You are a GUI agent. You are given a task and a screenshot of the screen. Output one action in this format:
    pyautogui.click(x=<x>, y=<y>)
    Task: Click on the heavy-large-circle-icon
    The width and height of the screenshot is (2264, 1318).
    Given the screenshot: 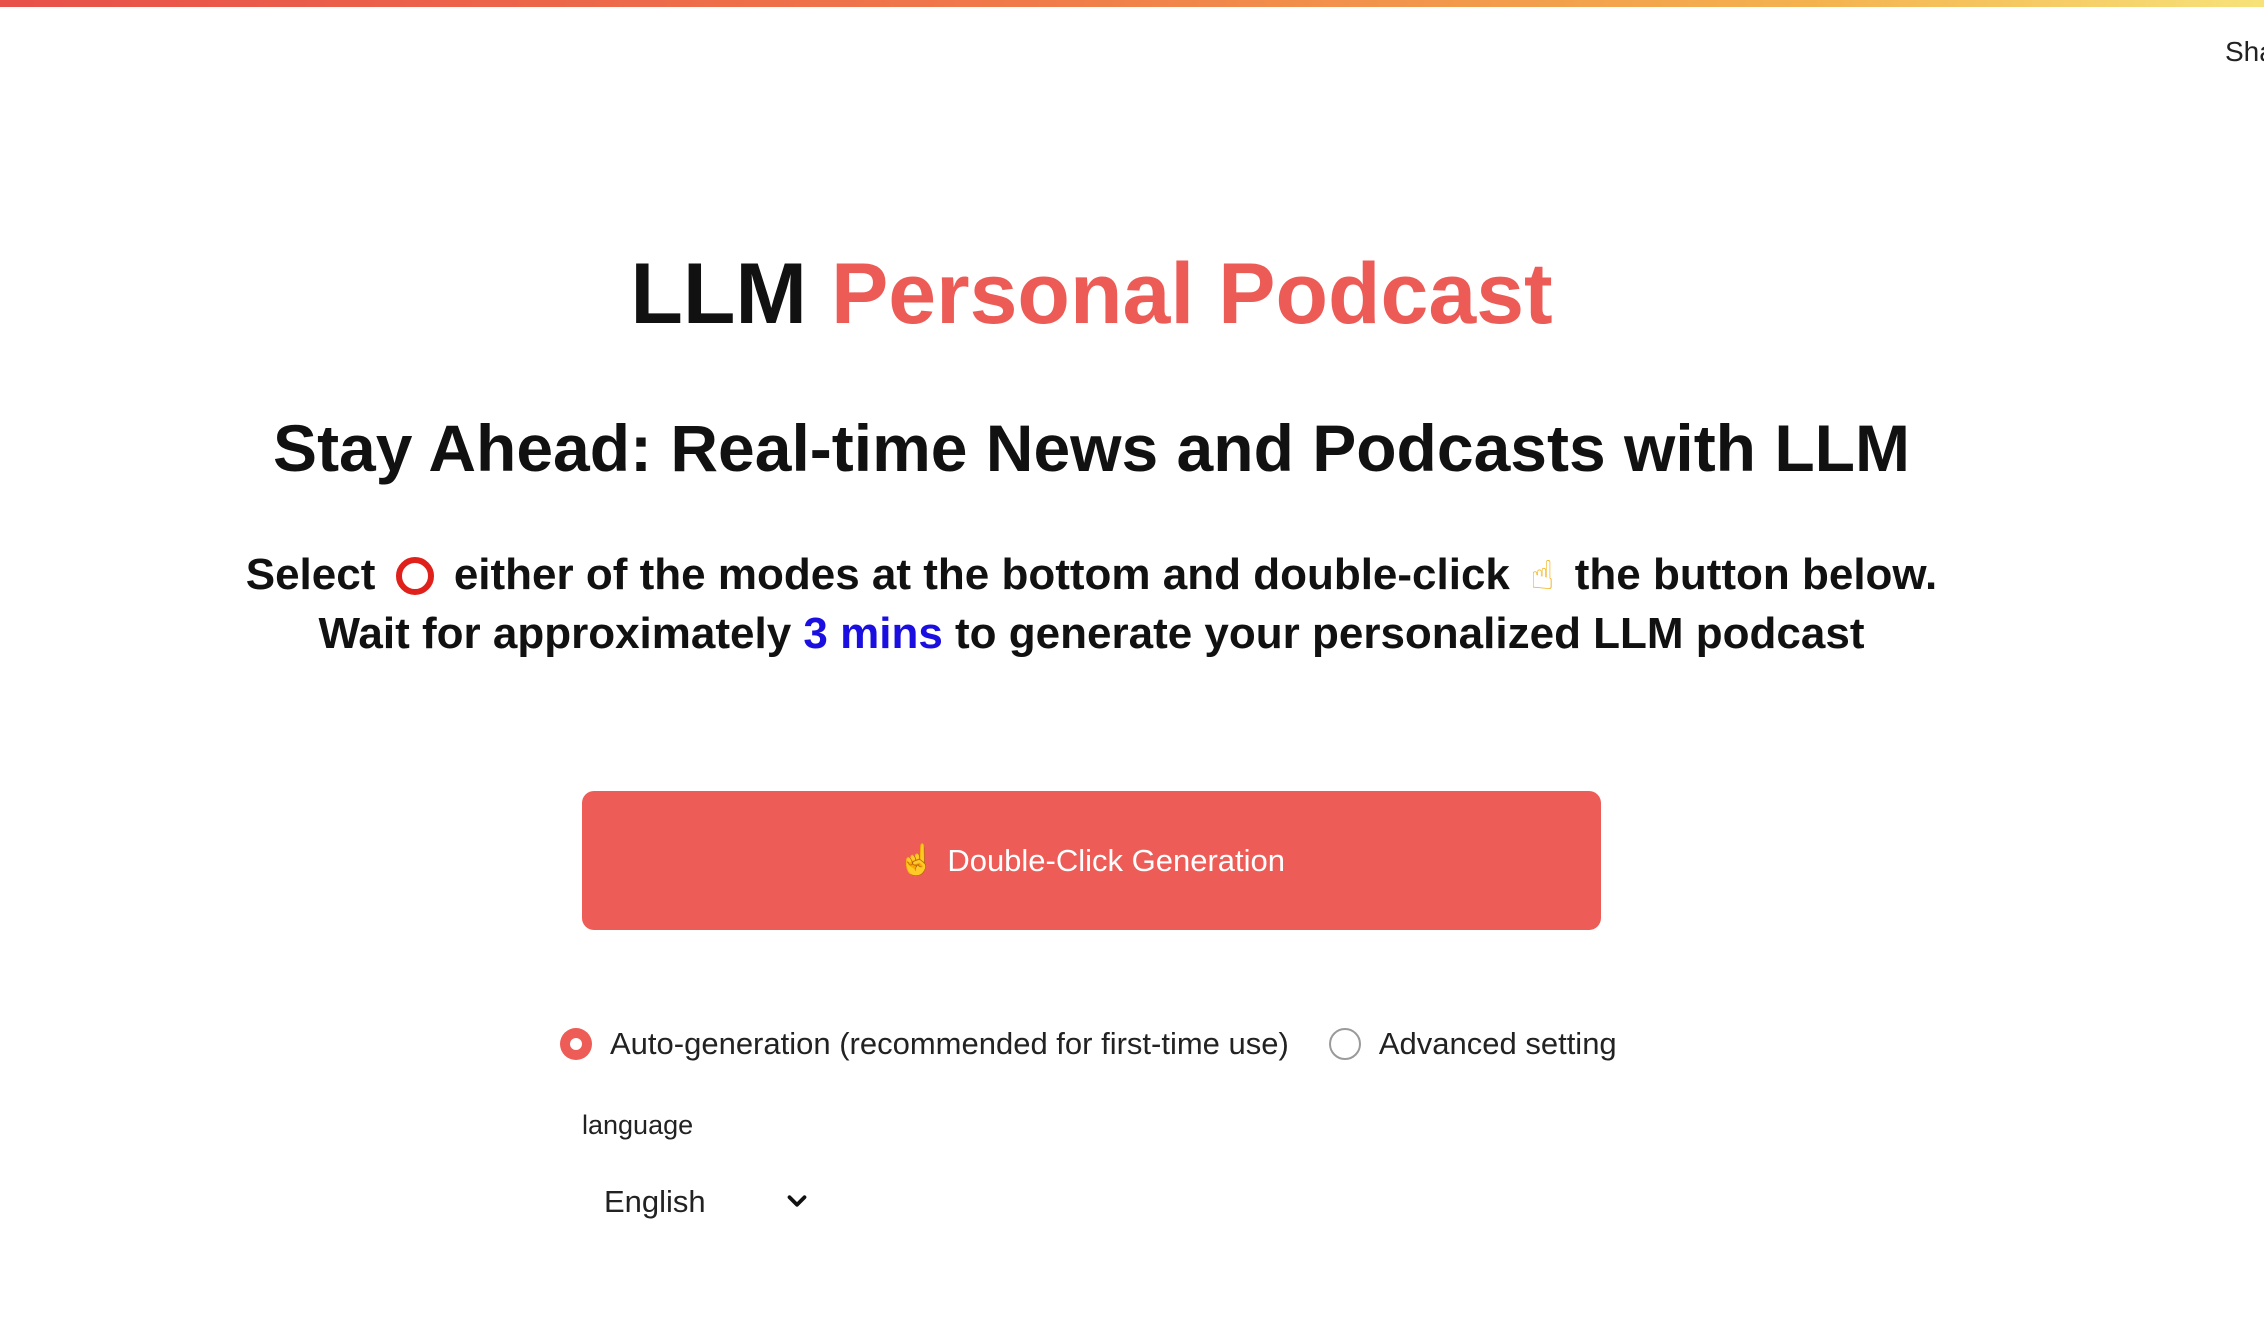 What is the action you would take?
    pyautogui.click(x=414, y=576)
    